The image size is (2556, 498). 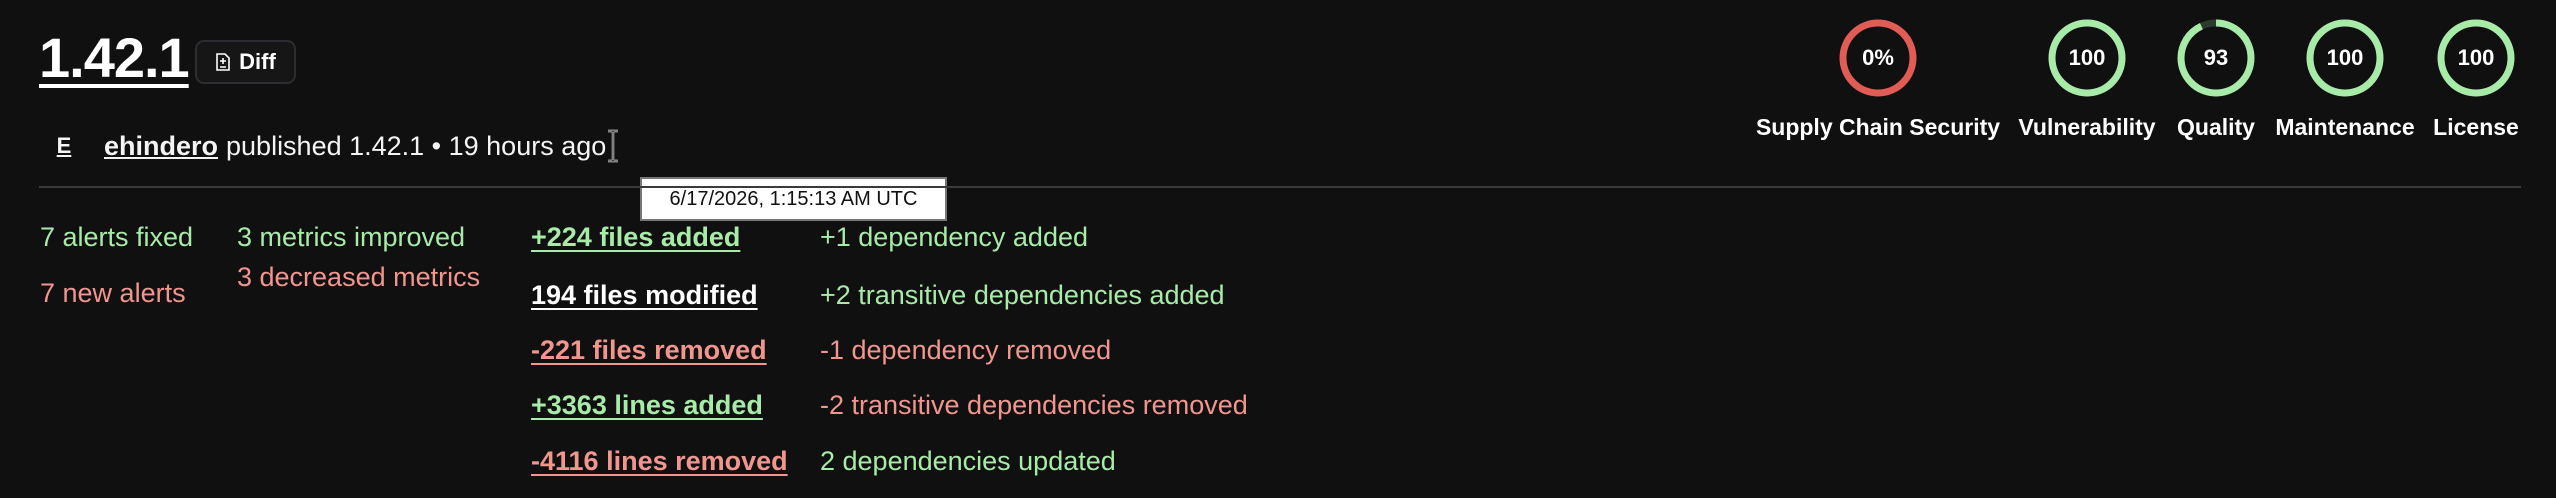 I want to click on diff-button: Diff, so click(x=245, y=62).